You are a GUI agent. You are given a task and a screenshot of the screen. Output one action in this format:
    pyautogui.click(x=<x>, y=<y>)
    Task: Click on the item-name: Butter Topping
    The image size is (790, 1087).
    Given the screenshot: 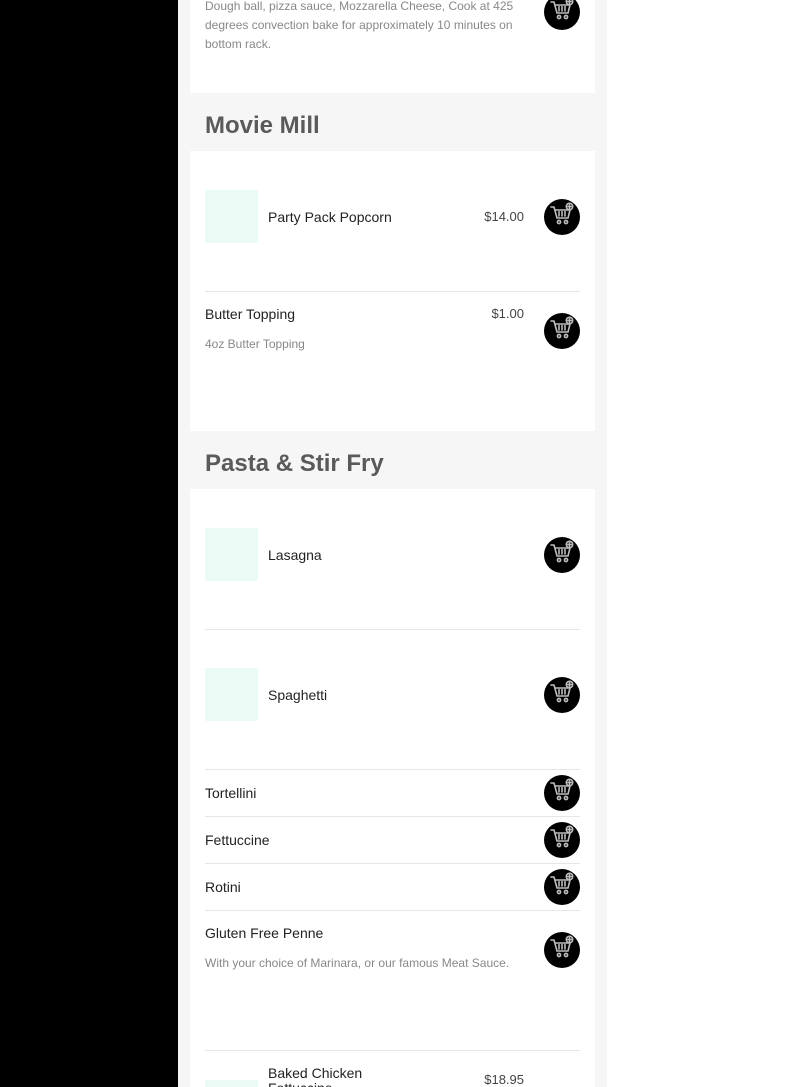 What is the action you would take?
    pyautogui.click(x=250, y=314)
    